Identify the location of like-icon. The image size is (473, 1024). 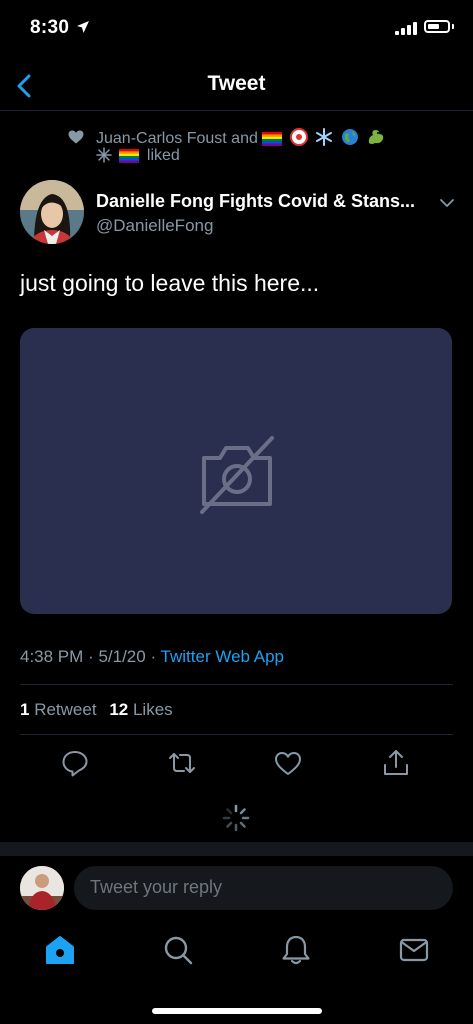
(288, 763).